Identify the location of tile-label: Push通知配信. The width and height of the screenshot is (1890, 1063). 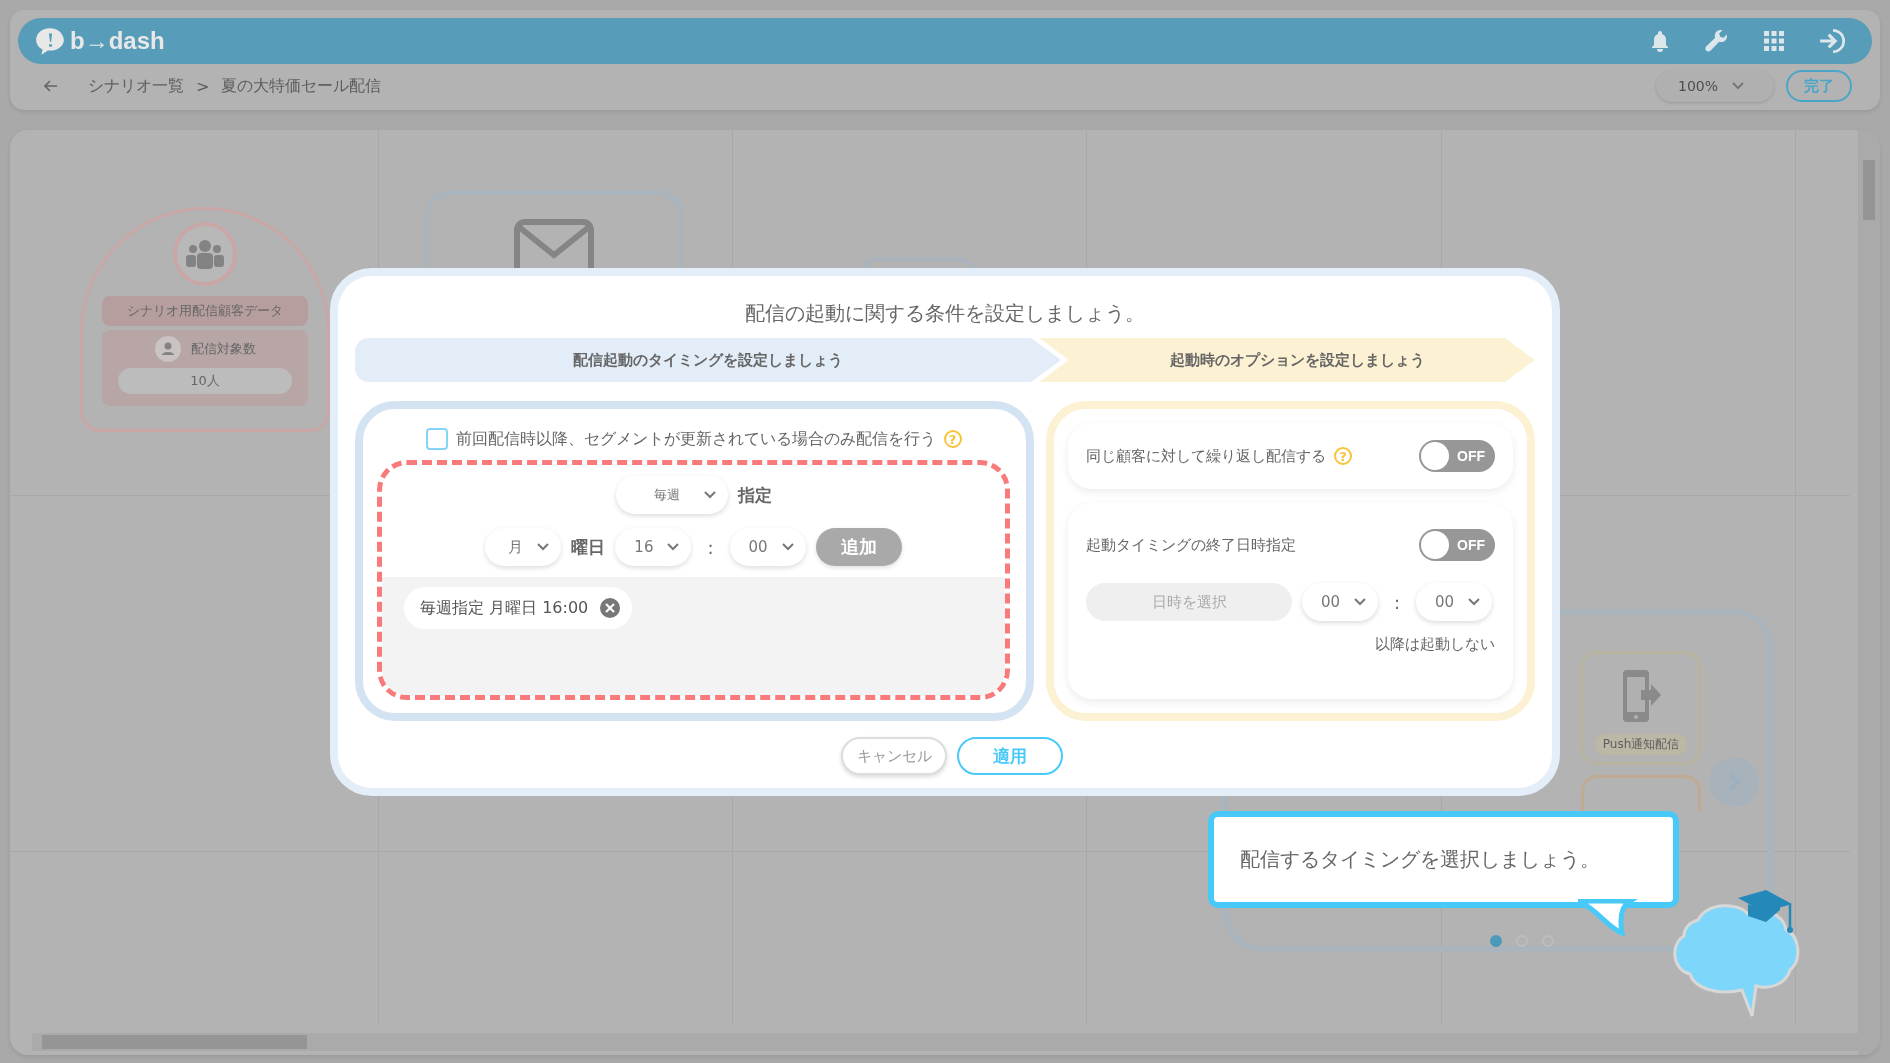
(1641, 744).